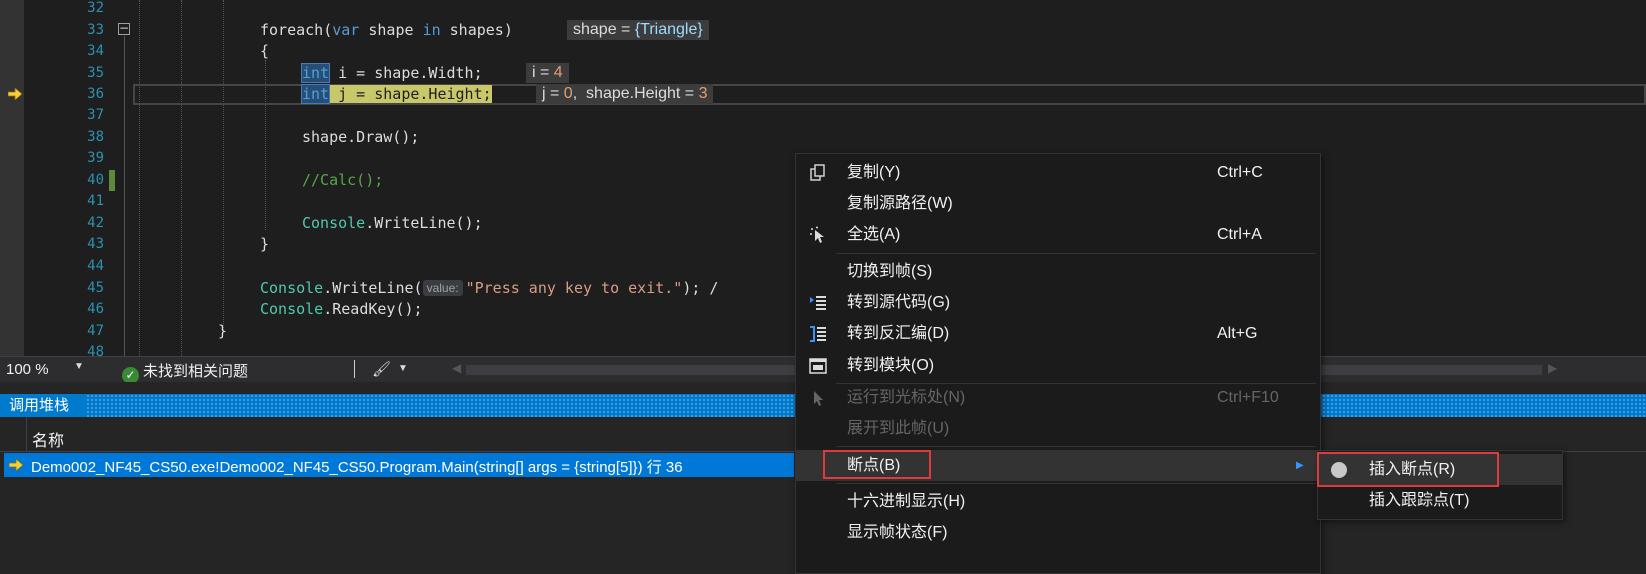 The image size is (1646, 574). What do you see at coordinates (1058, 501) in the screenshot?
I see `menu-item-hex-display: 十六进制显示(H)` at bounding box center [1058, 501].